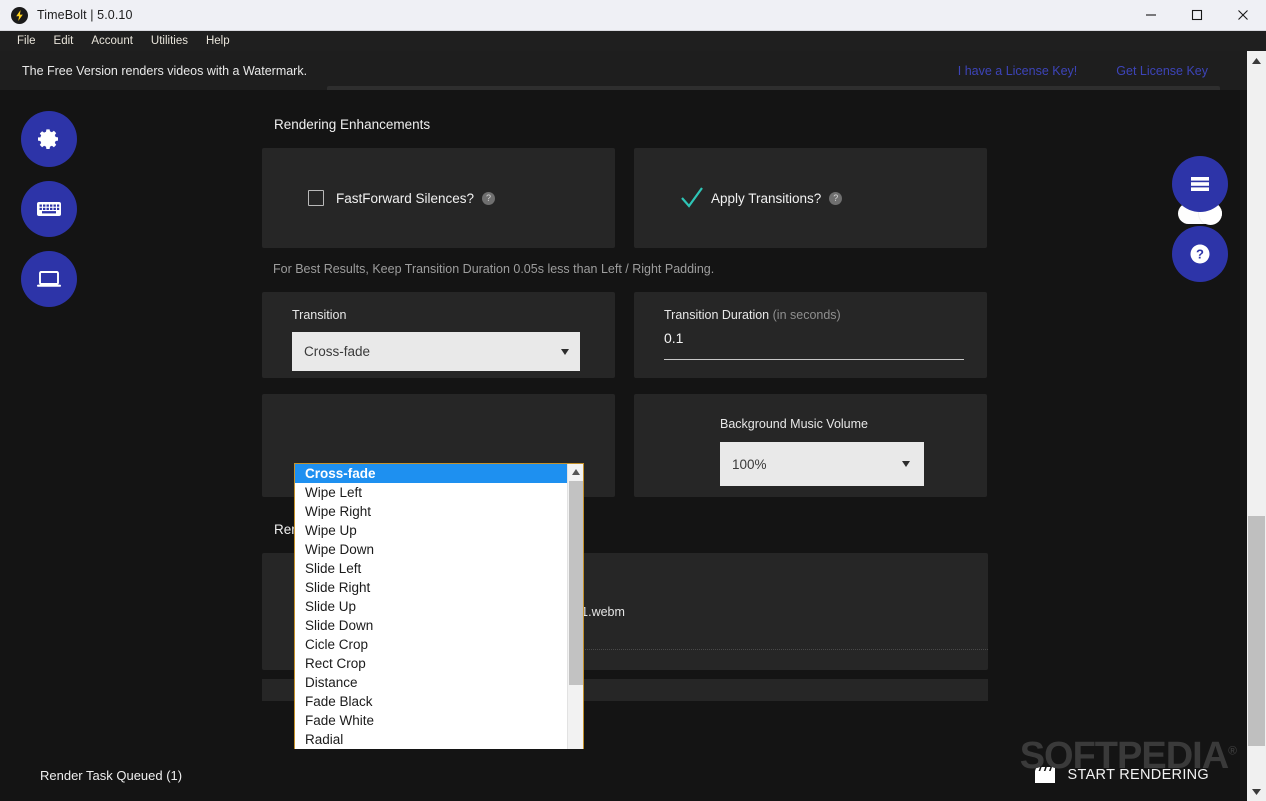 The height and width of the screenshot is (801, 1266). Describe the element at coordinates (337, 351) in the screenshot. I see `transition-selected-value: Cross-fade` at that location.